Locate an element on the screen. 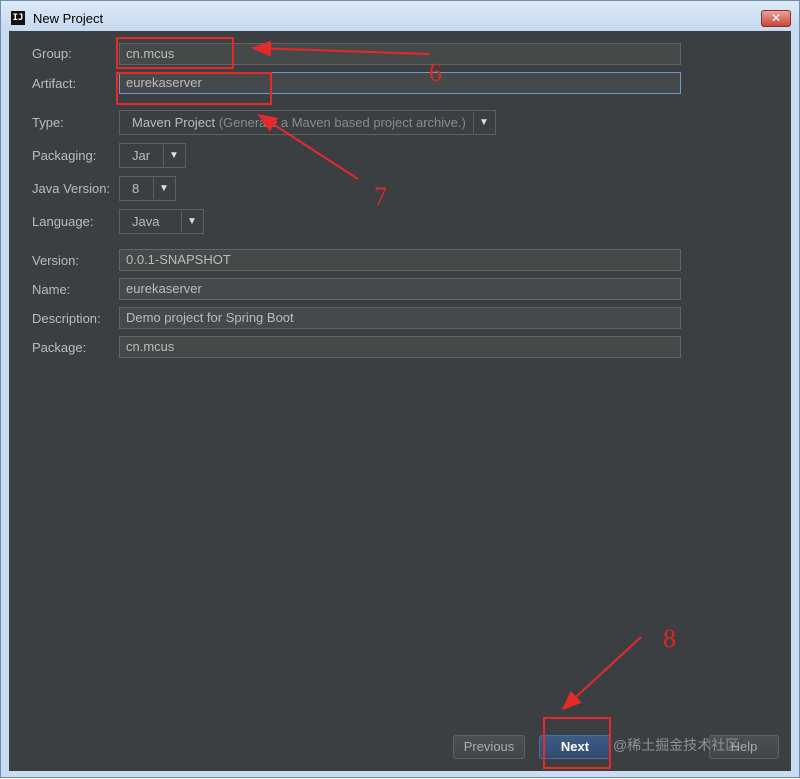 This screenshot has height=779, width=800. annotation-step-6: 6 is located at coordinates (435, 72).